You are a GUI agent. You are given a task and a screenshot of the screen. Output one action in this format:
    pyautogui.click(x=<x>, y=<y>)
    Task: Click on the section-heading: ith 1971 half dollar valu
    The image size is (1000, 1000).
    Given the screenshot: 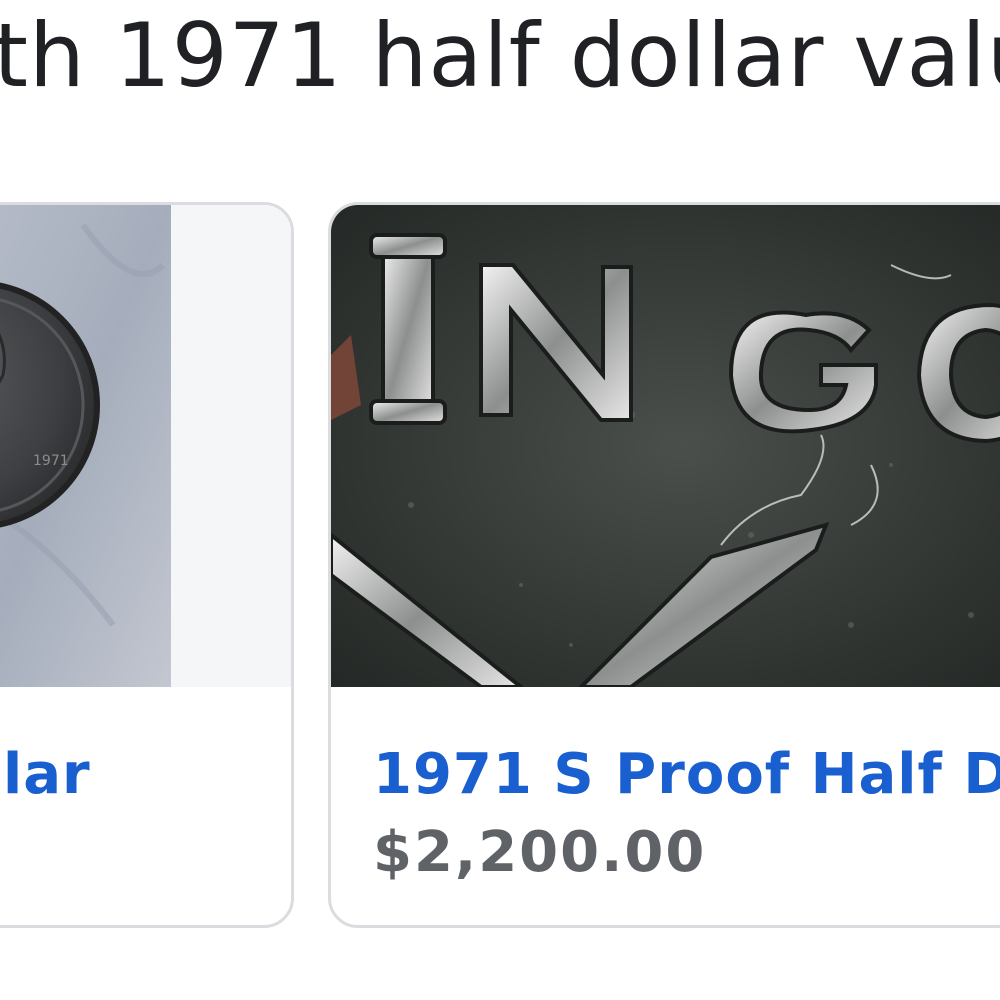 What is the action you would take?
    pyautogui.click(x=500, y=55)
    